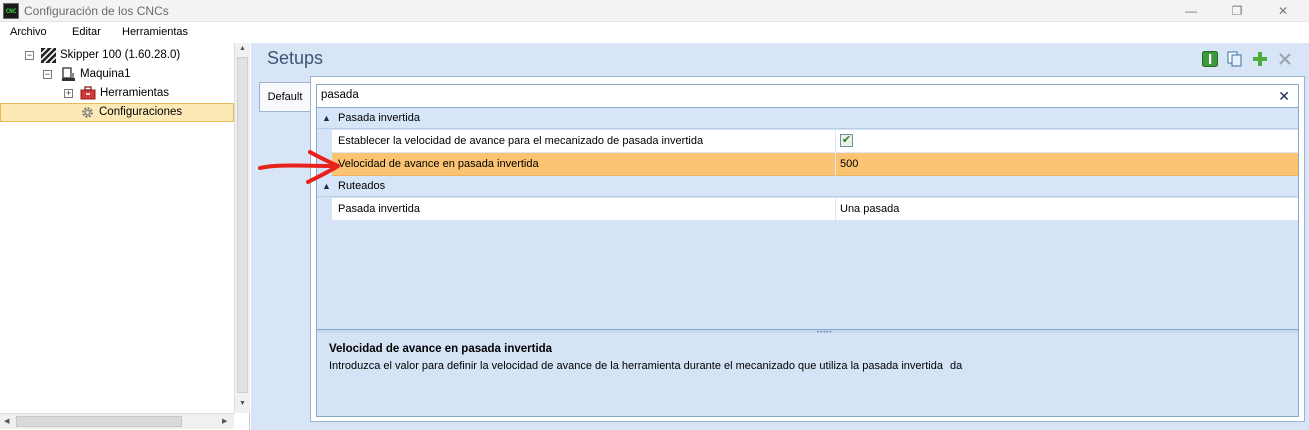 The height and width of the screenshot is (430, 1309). I want to click on maximize-button: ❐, so click(1237, 11).